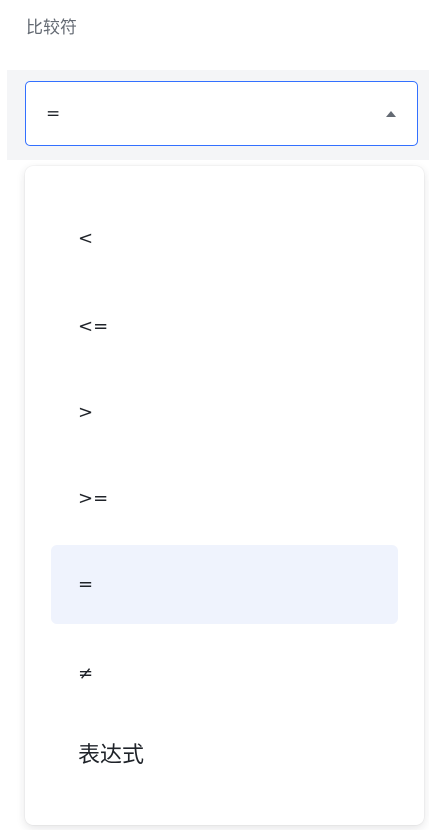 This screenshot has width=429, height=830. Describe the element at coordinates (224, 412) in the screenshot. I see `dropdown-option-greater-than: >` at that location.